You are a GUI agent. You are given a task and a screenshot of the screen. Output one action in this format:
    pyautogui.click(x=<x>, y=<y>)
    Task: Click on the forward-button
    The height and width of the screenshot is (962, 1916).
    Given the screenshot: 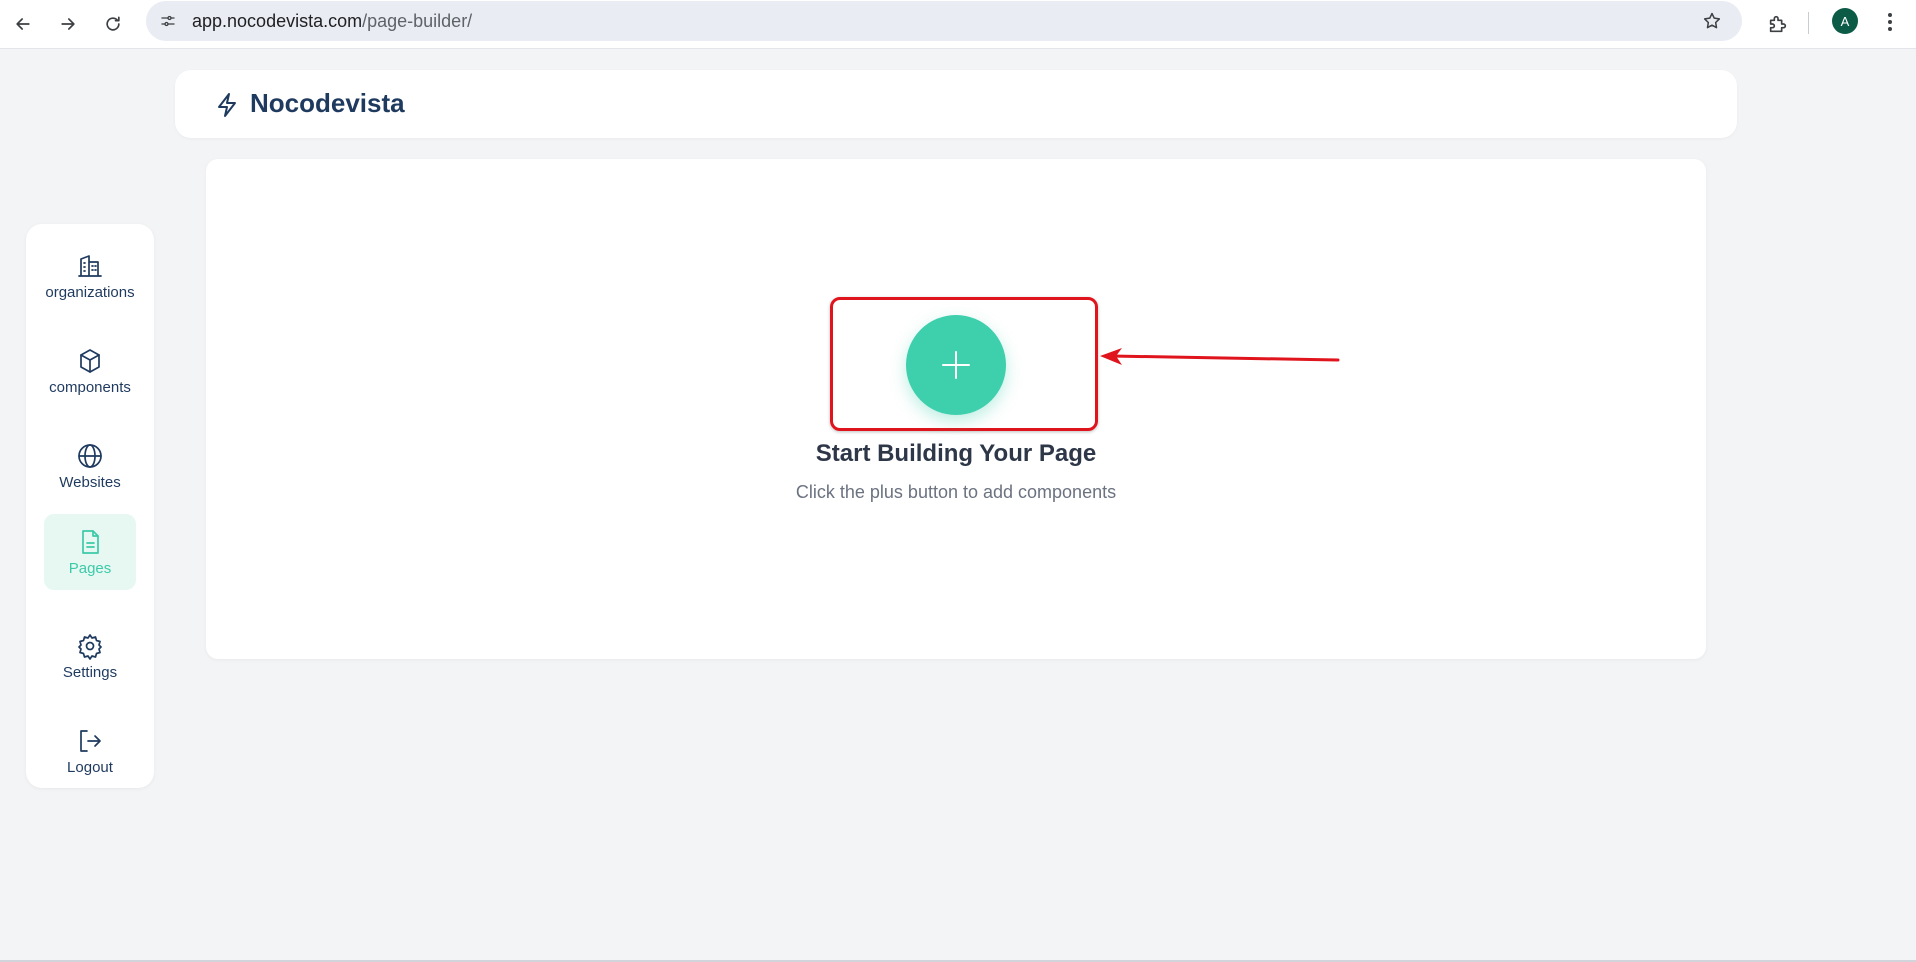 What is the action you would take?
    pyautogui.click(x=68, y=24)
    